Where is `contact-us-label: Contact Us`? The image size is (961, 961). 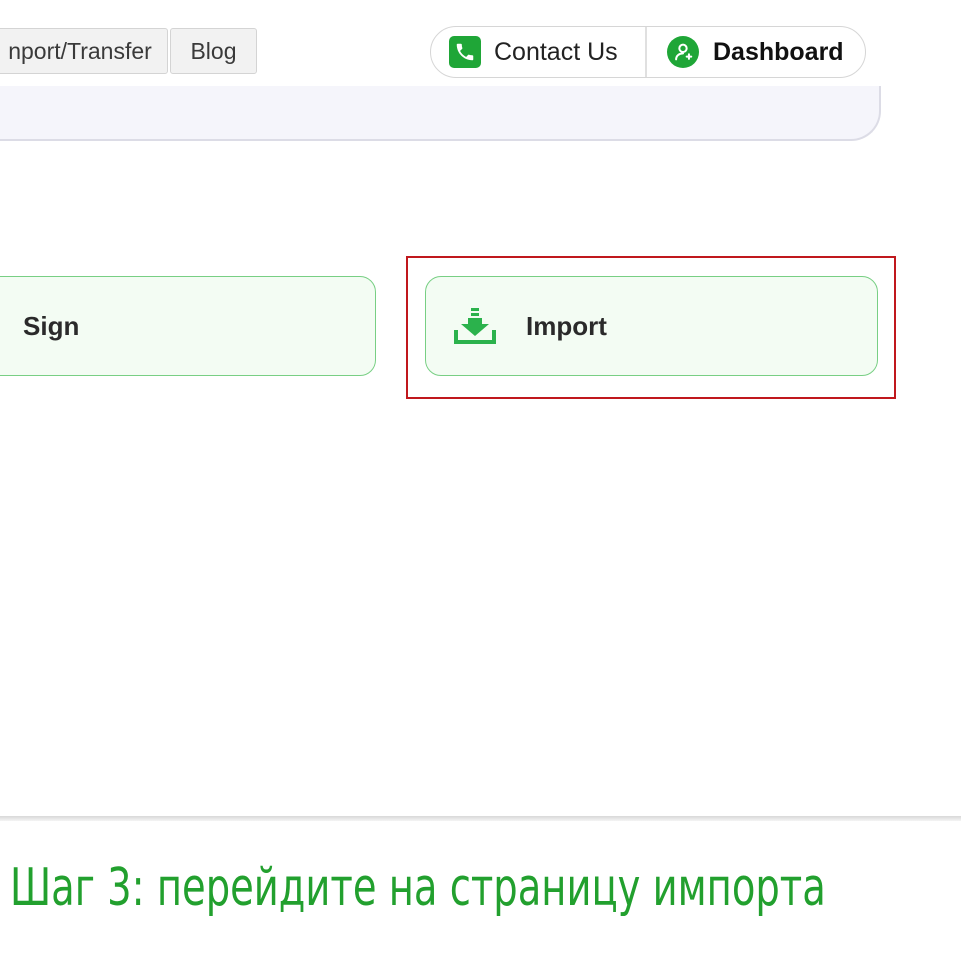 contact-us-label: Contact Us is located at coordinates (556, 51).